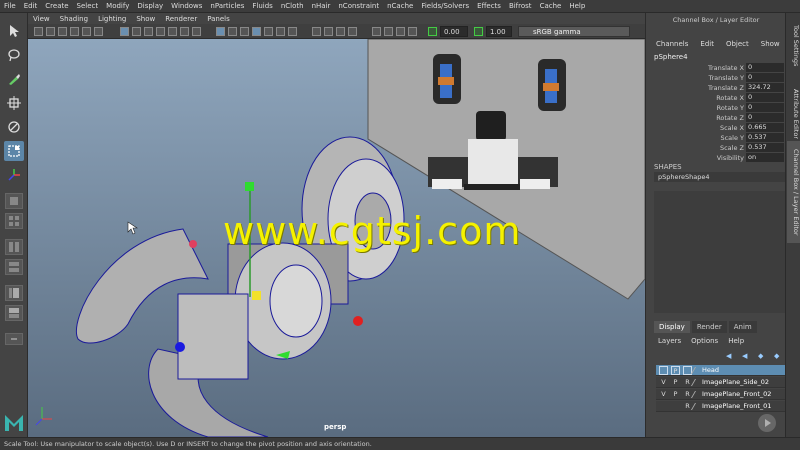 This screenshot has height=450, width=800. What do you see at coordinates (747, 356) in the screenshot?
I see `move-layer-down-icon: ◀` at bounding box center [747, 356].